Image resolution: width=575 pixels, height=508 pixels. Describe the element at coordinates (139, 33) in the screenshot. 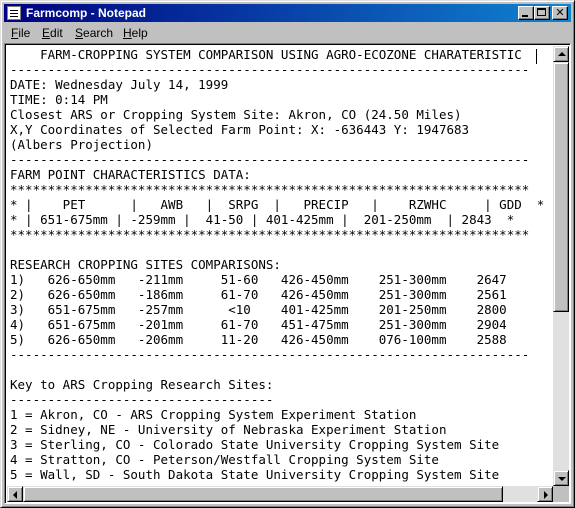

I see `menu-help-rest: elp` at that location.